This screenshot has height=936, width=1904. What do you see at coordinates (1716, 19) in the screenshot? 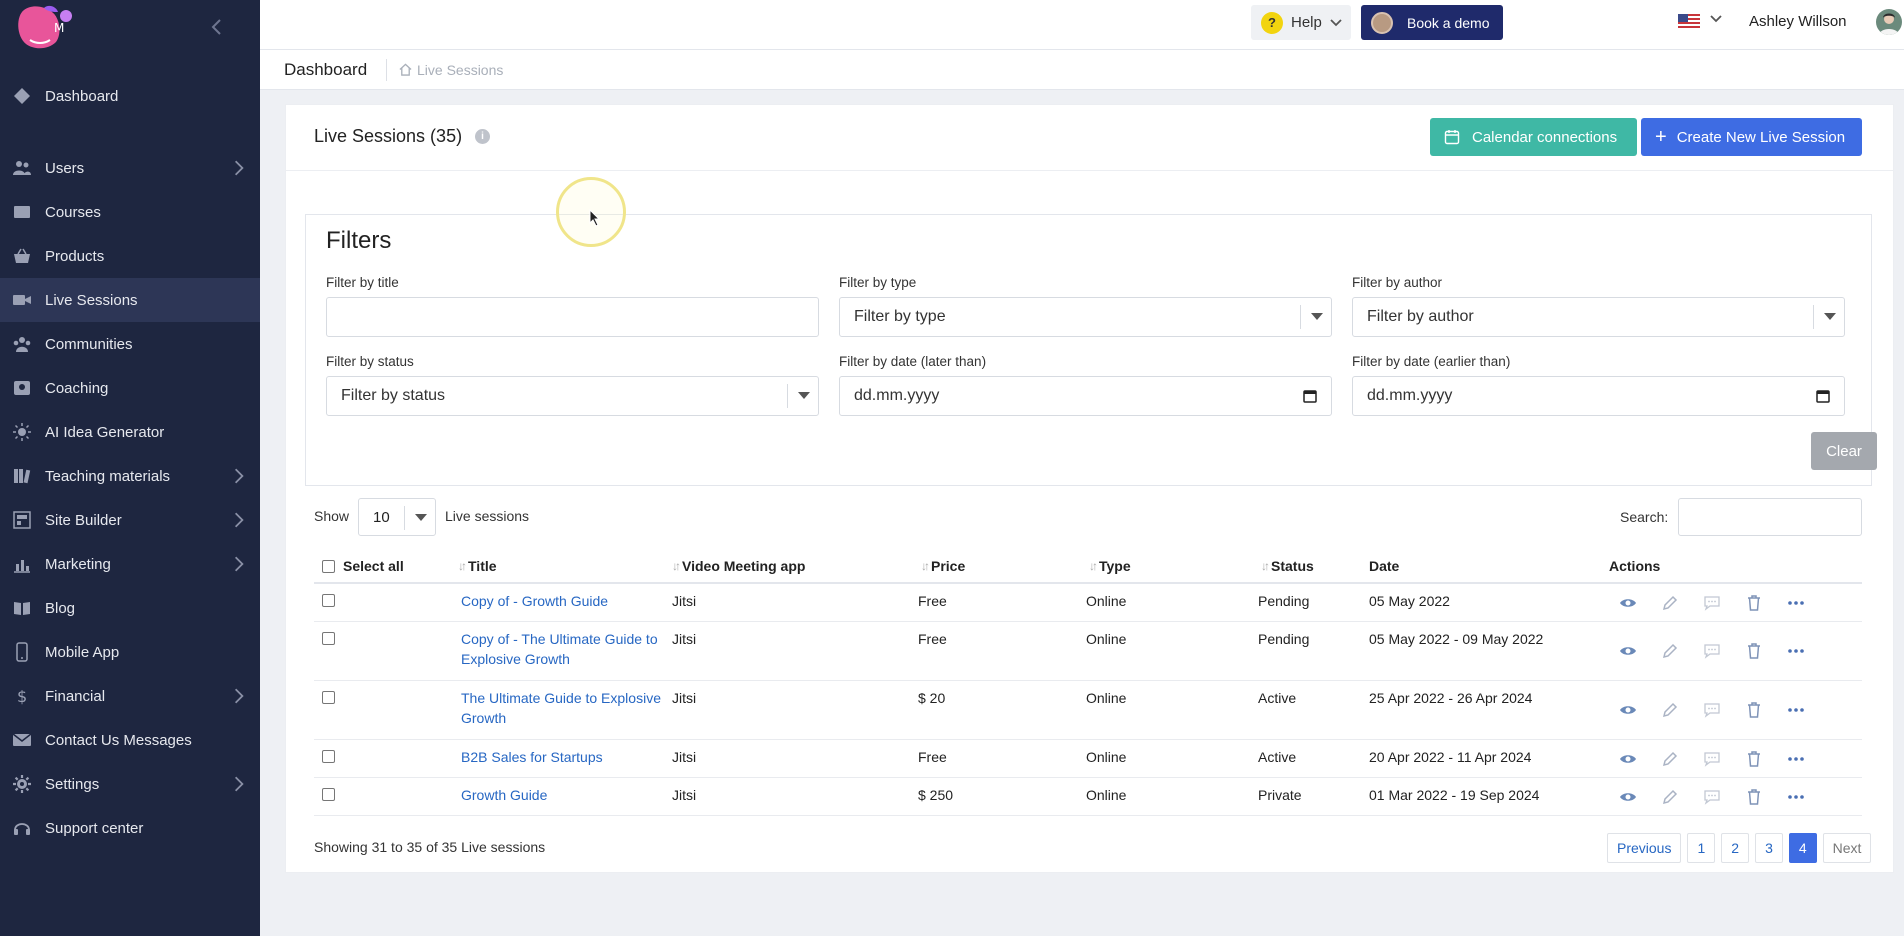
I see `language-chevron-icon` at bounding box center [1716, 19].